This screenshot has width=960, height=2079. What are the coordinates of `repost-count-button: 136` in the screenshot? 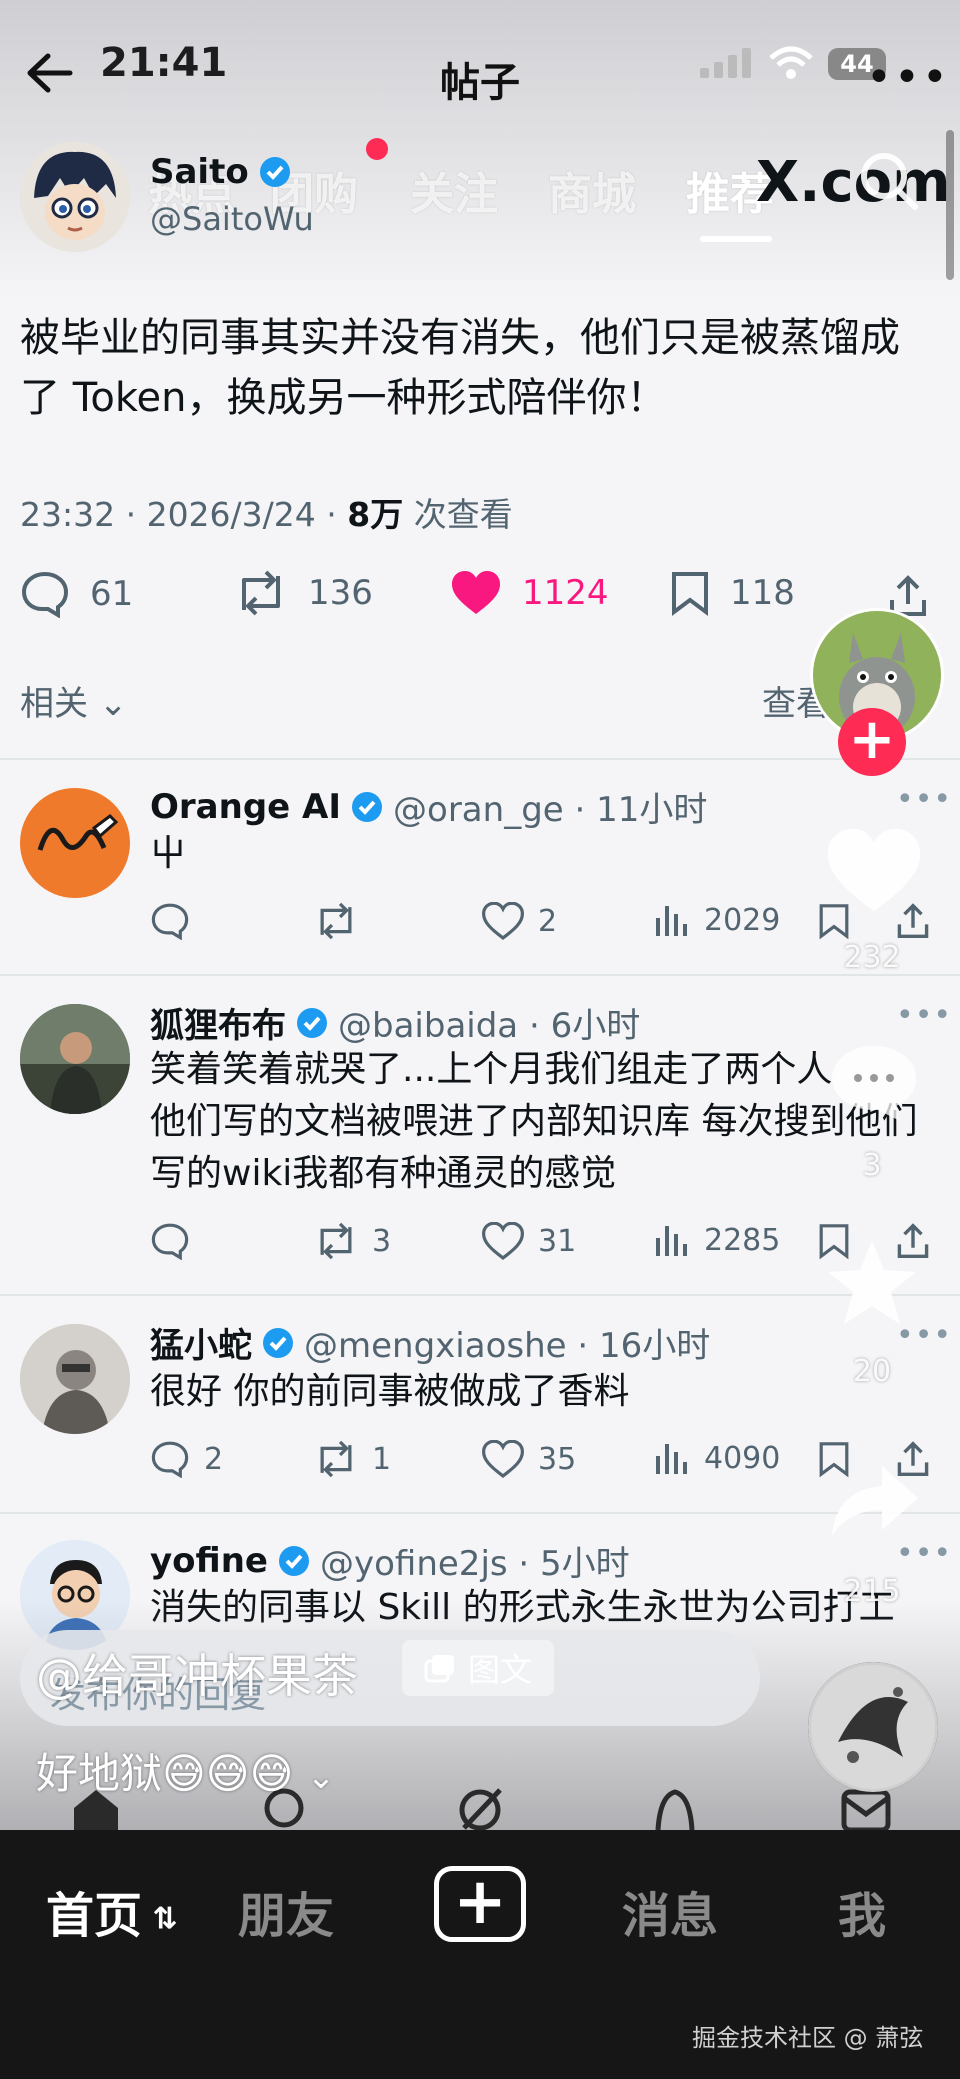 It's located at (303, 593).